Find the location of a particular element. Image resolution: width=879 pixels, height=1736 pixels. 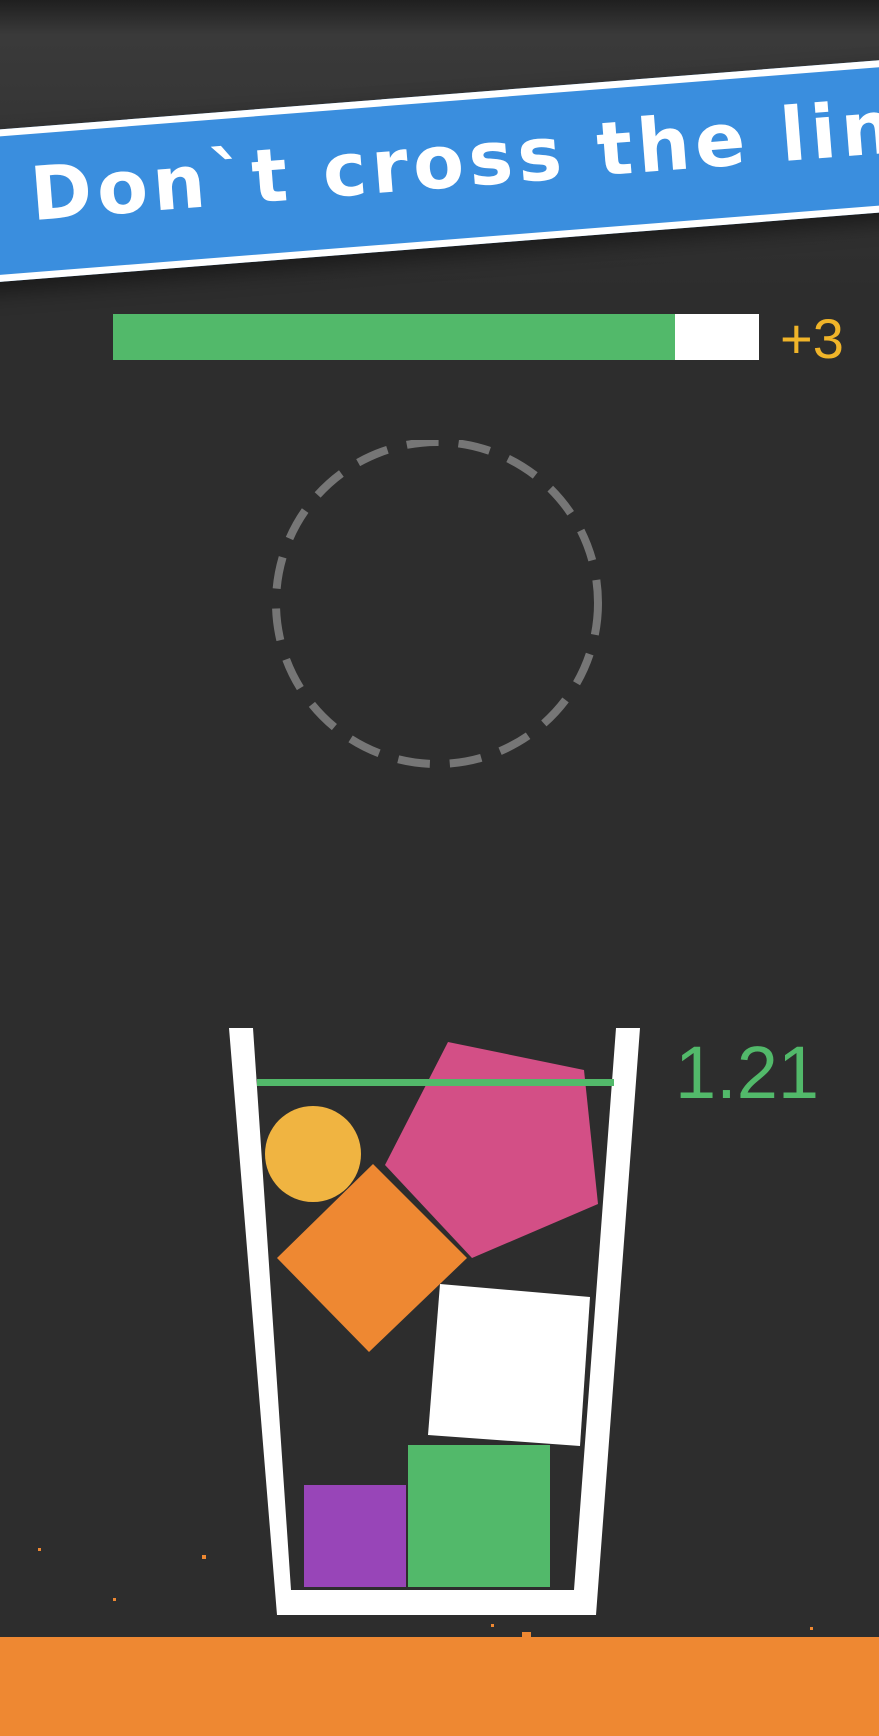

stack-height-readout: 1.21 is located at coordinates (747, 1072).